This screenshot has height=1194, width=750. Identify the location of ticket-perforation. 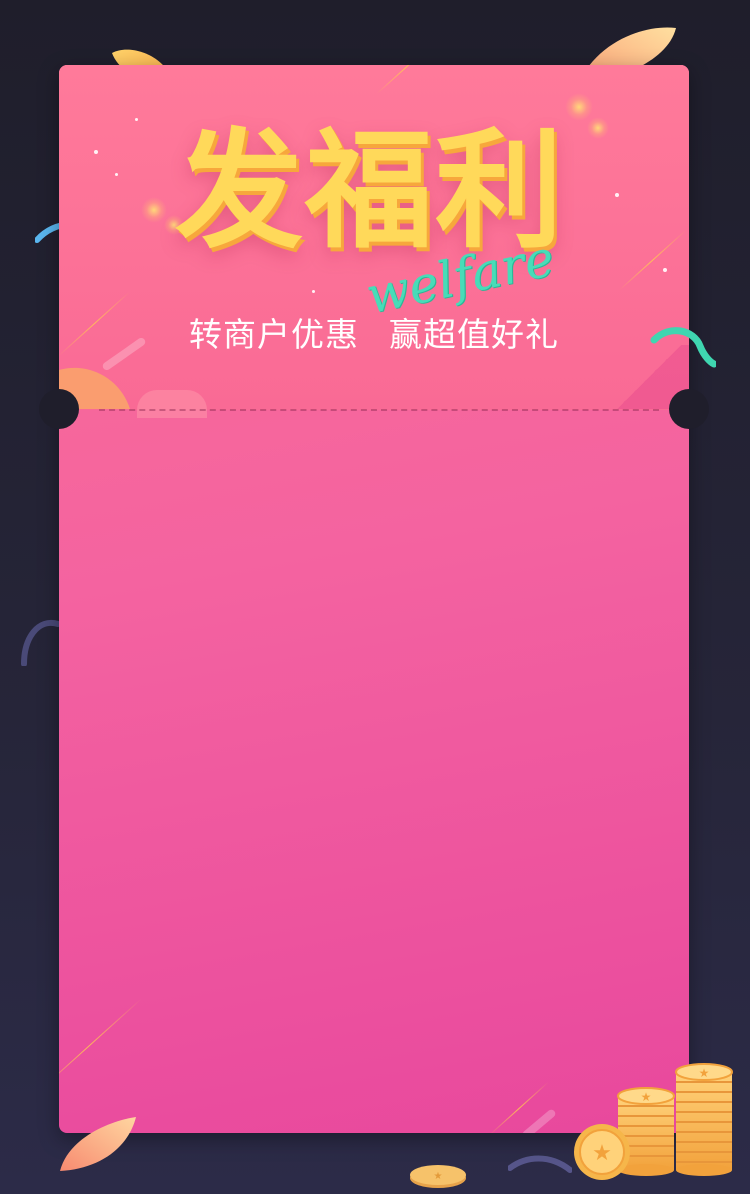
(379, 410).